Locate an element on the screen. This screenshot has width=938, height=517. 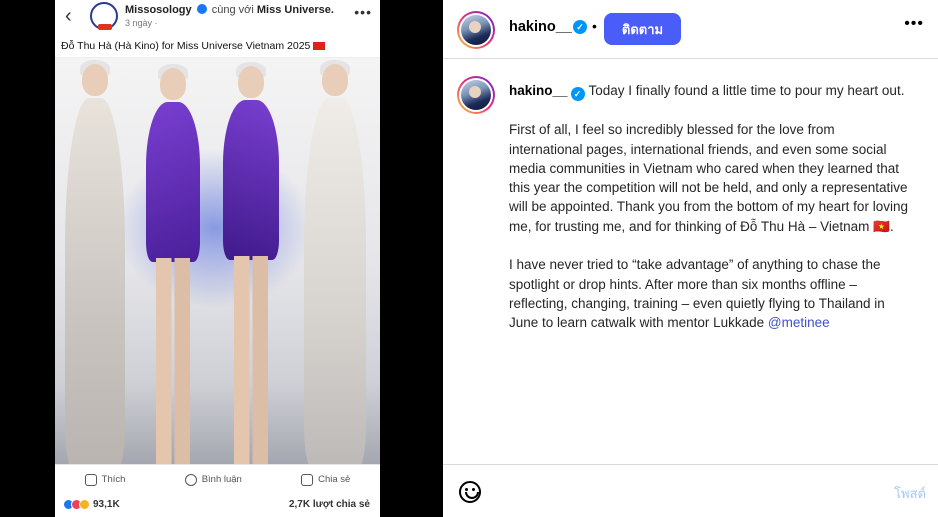
fb-post-time: 3 ngày · is located at coordinates (141, 23).